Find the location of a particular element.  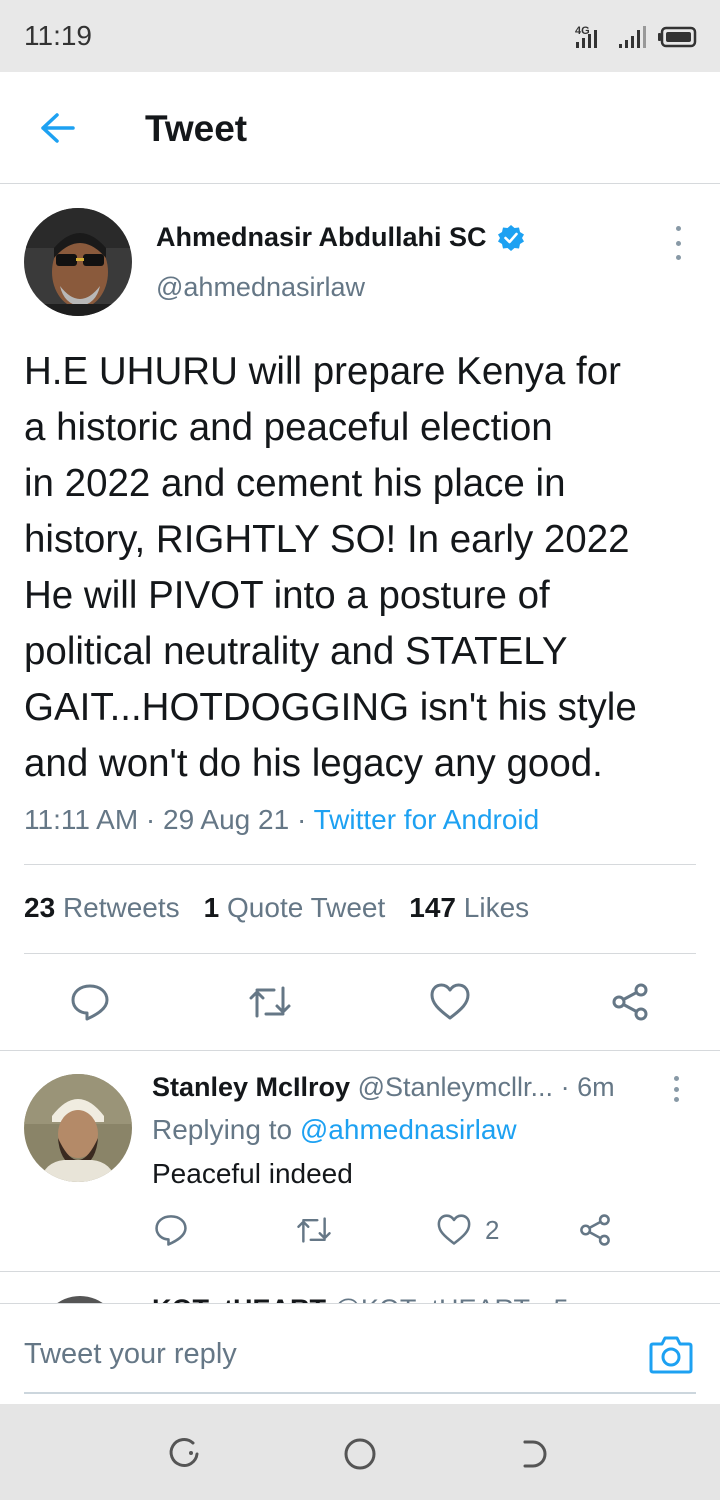

reply-actions: 2 is located at coordinates (360, 1233).